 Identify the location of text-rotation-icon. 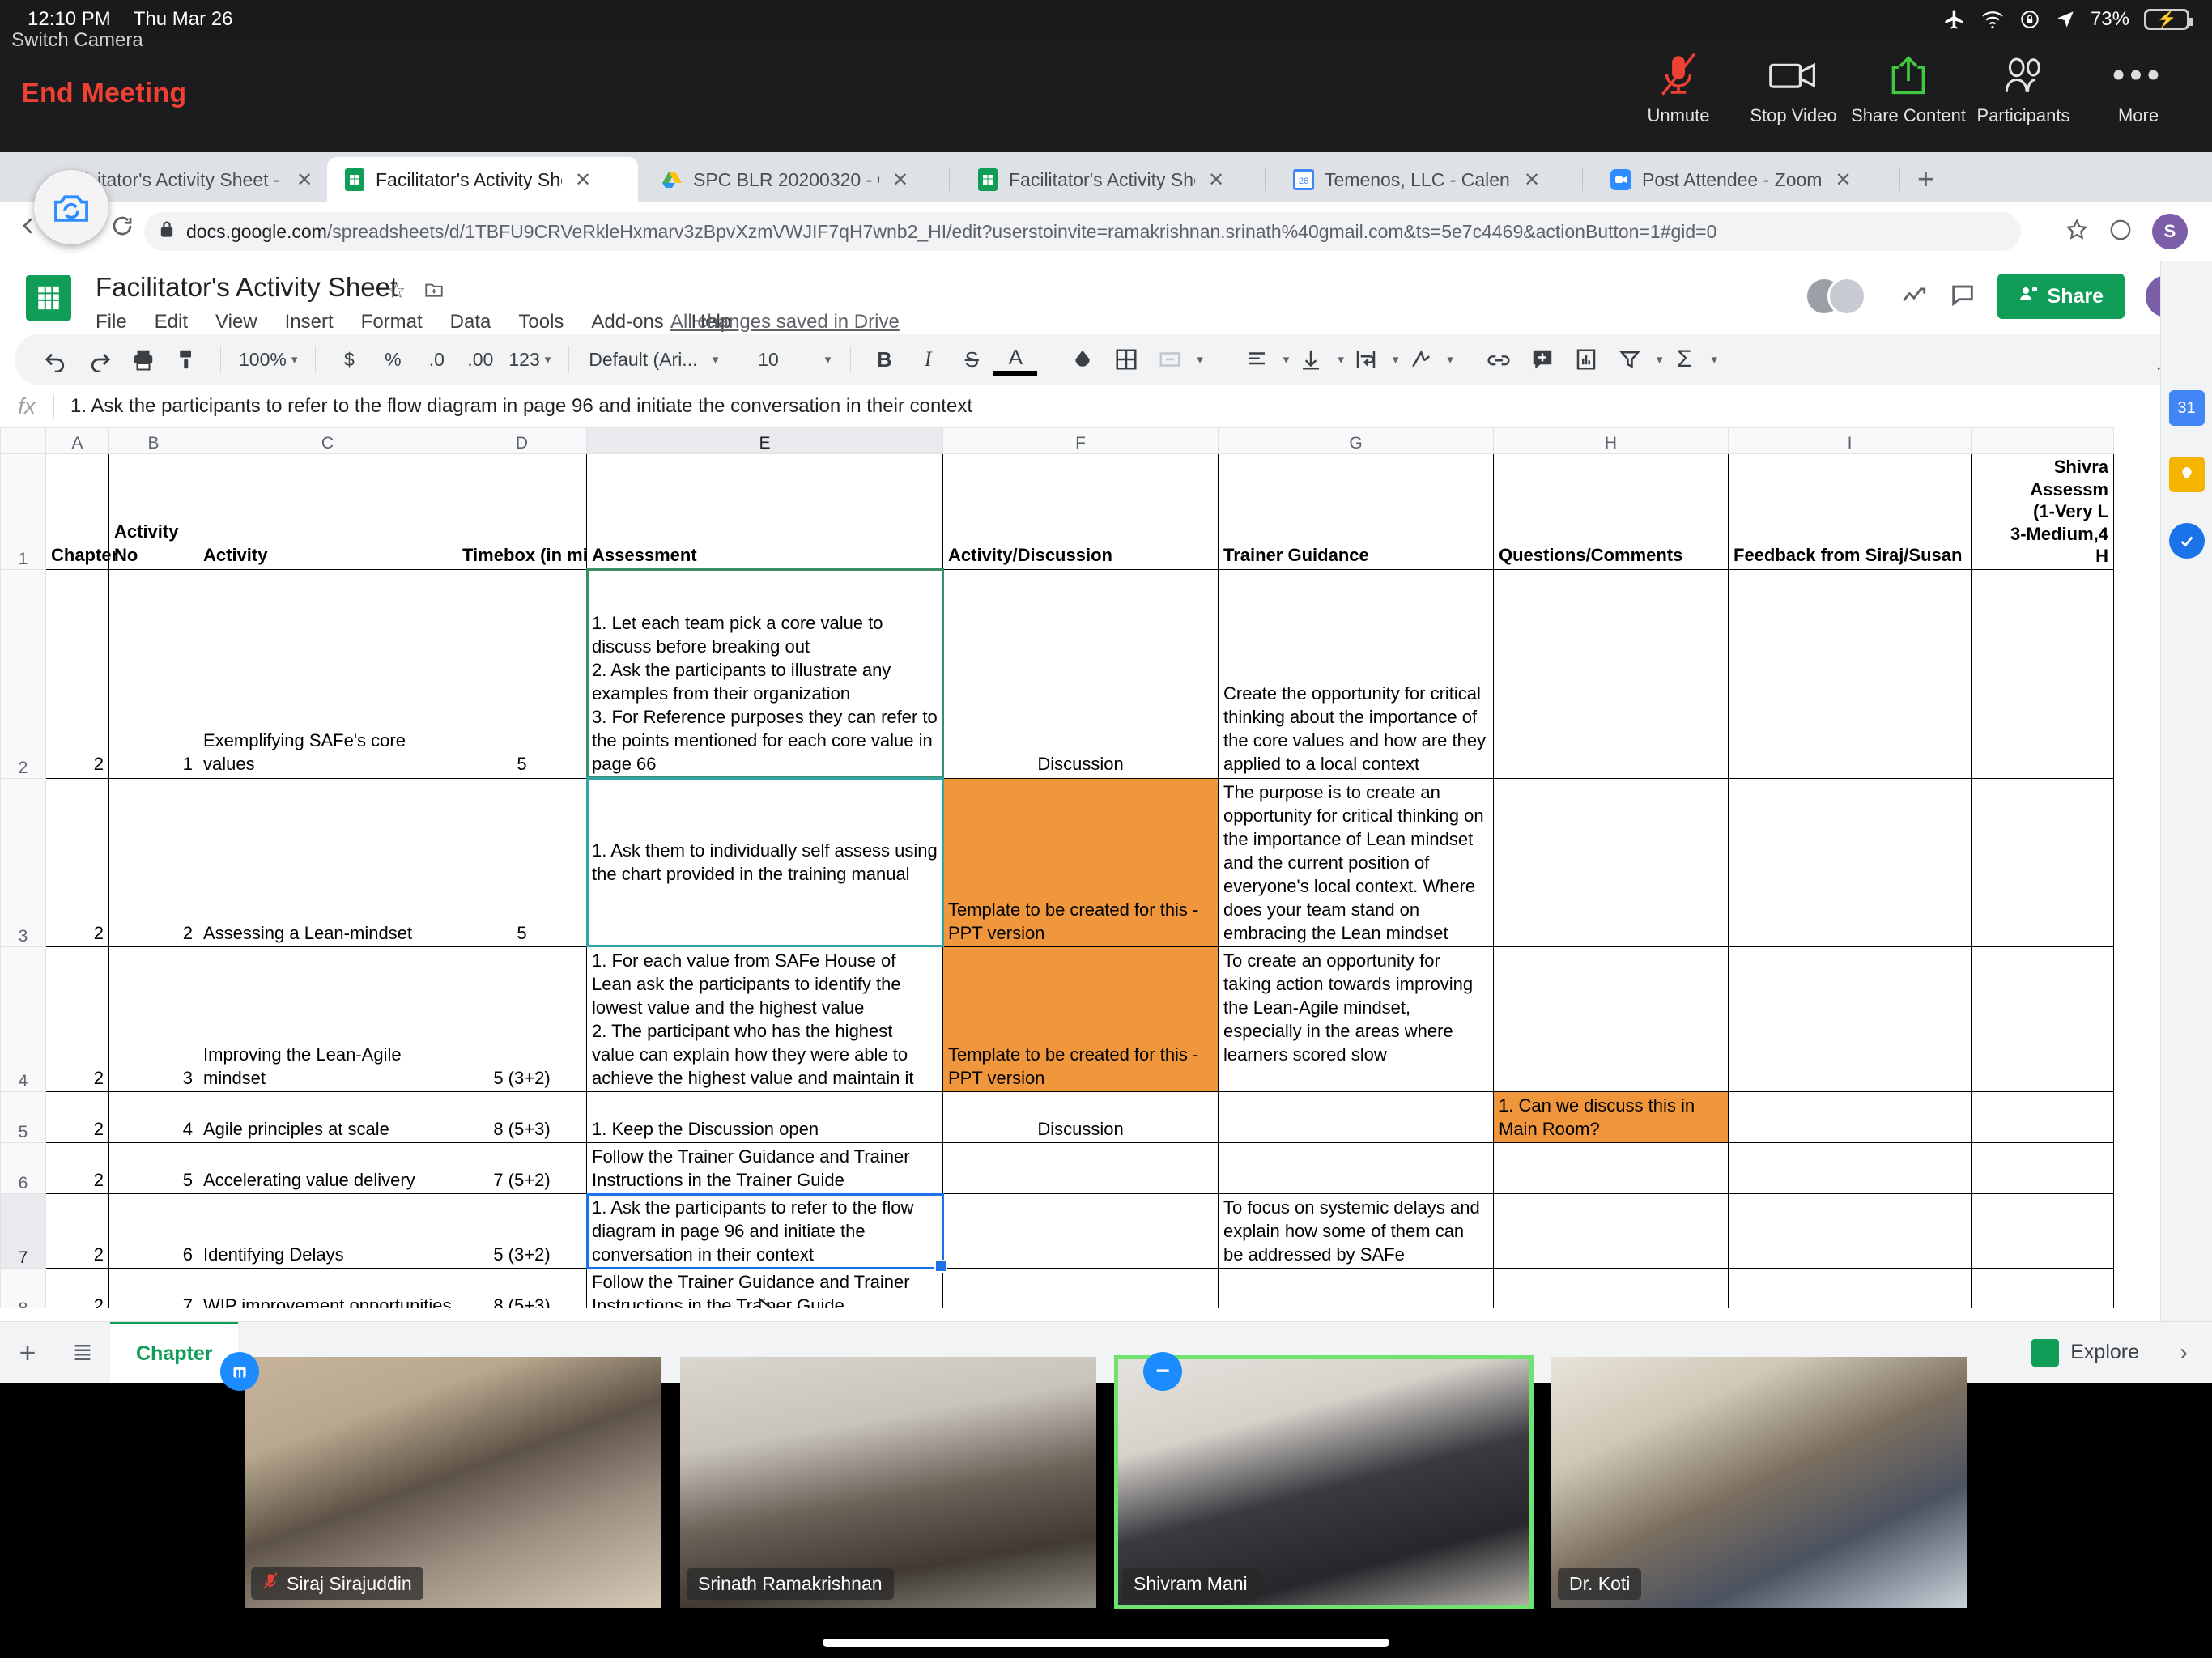
(1420, 359).